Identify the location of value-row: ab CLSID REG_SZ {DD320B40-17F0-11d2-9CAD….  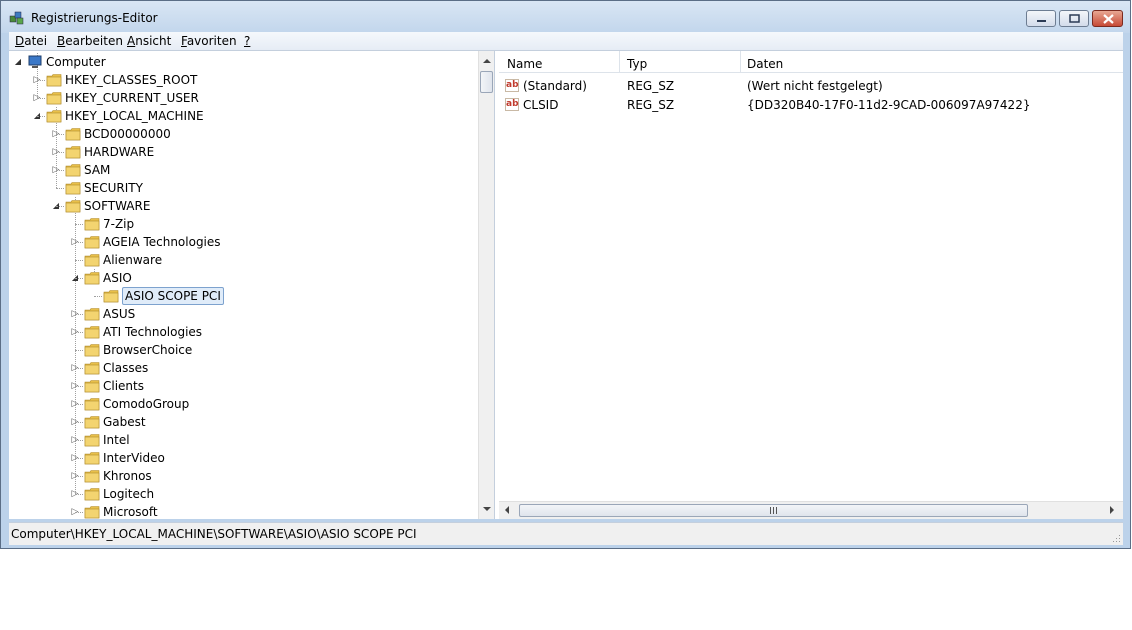
(811, 105).